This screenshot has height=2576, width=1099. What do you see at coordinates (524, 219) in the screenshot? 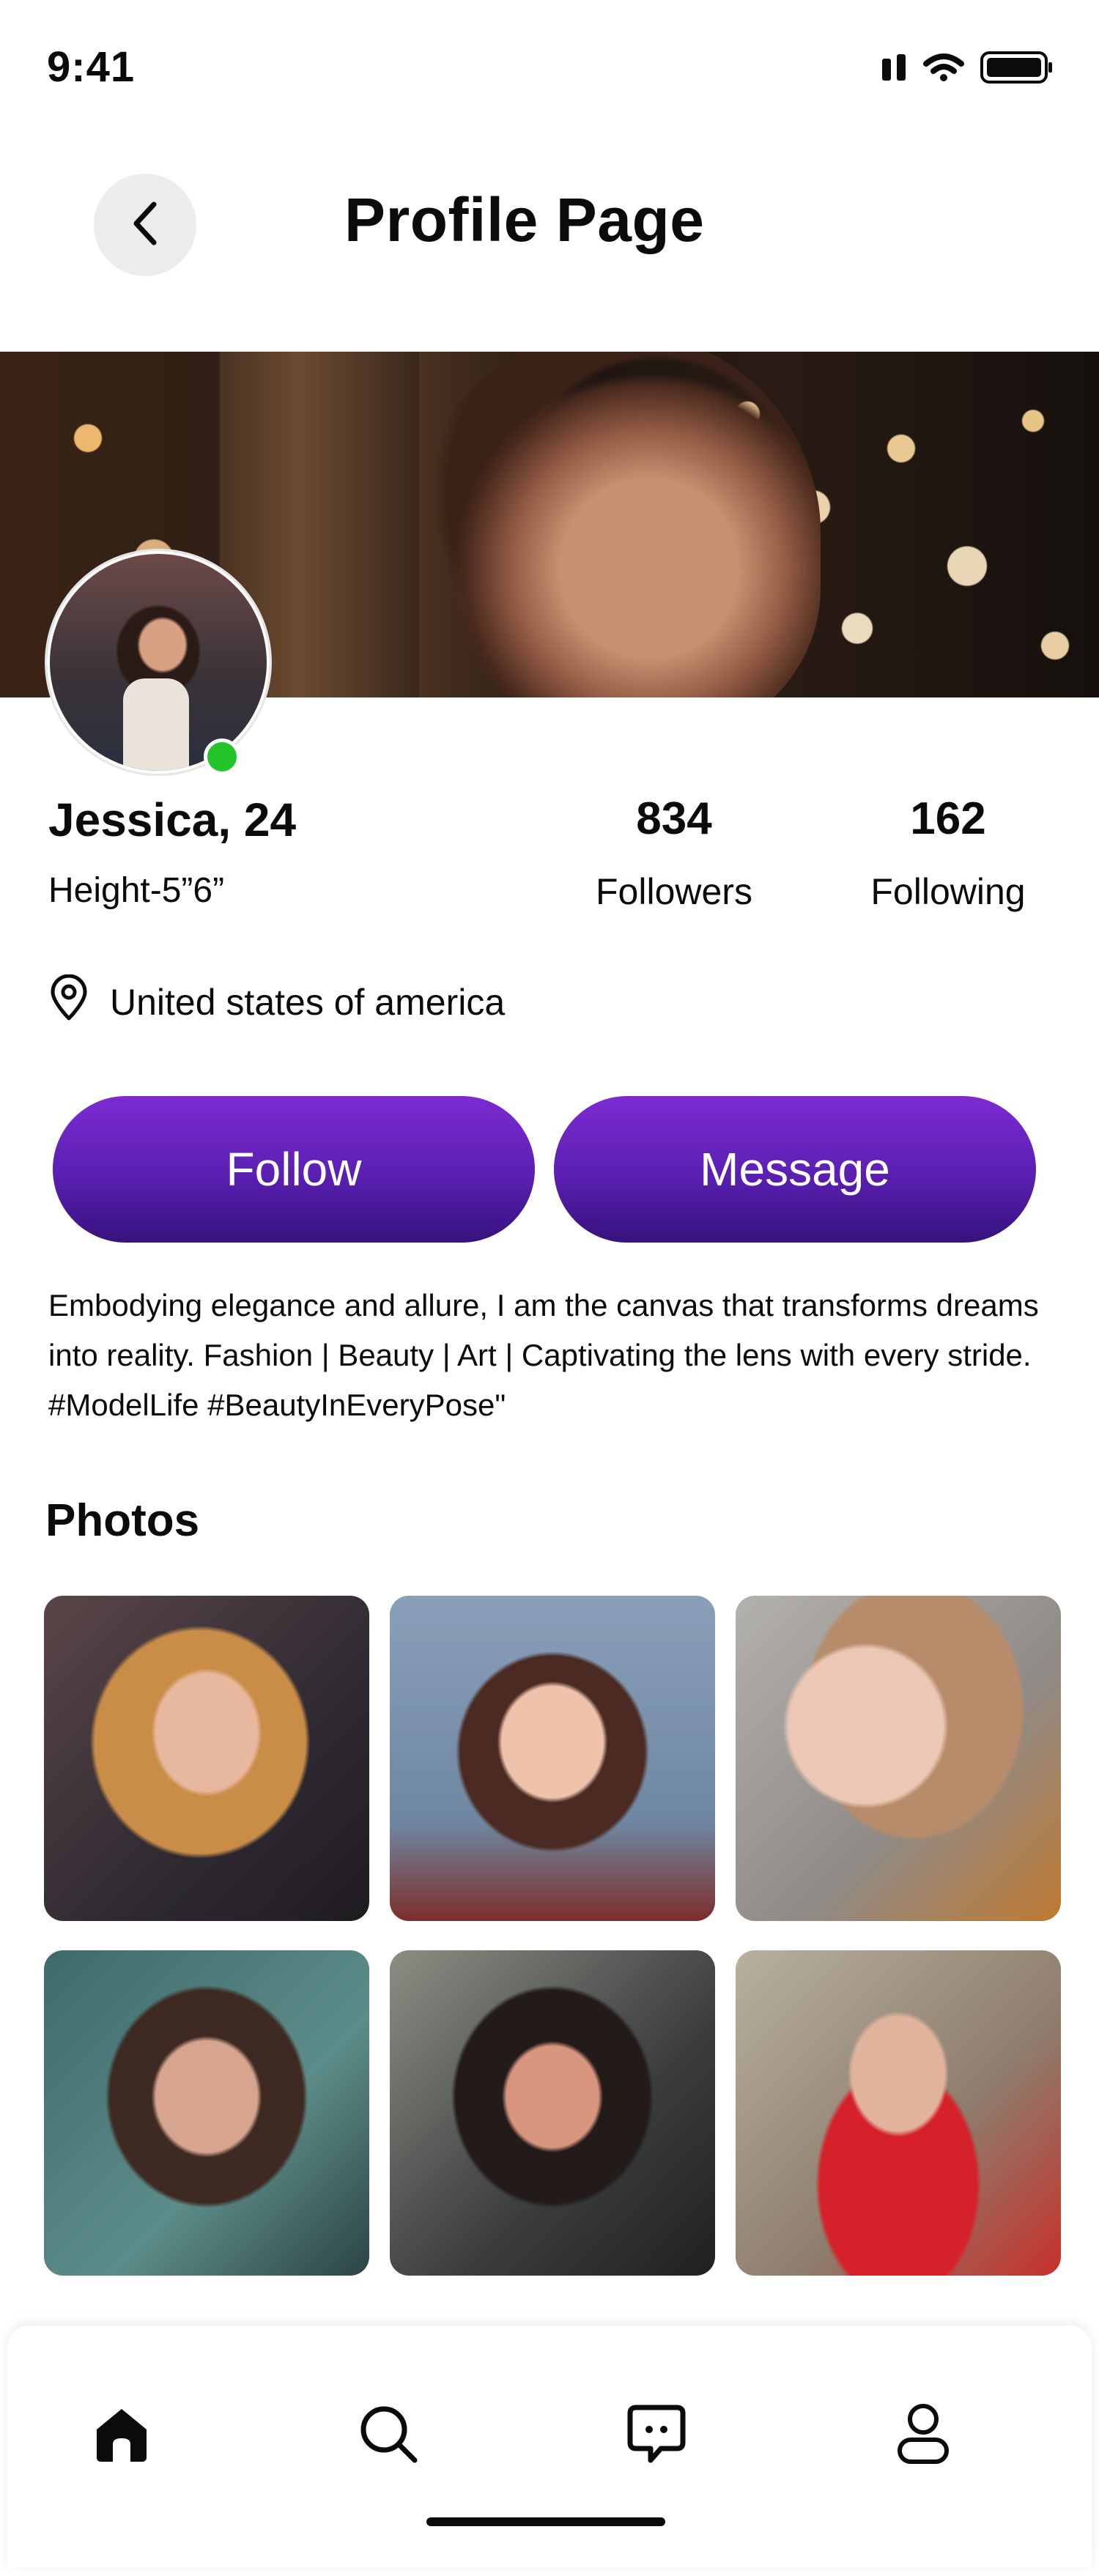
I see `page-title: Profile Page` at bounding box center [524, 219].